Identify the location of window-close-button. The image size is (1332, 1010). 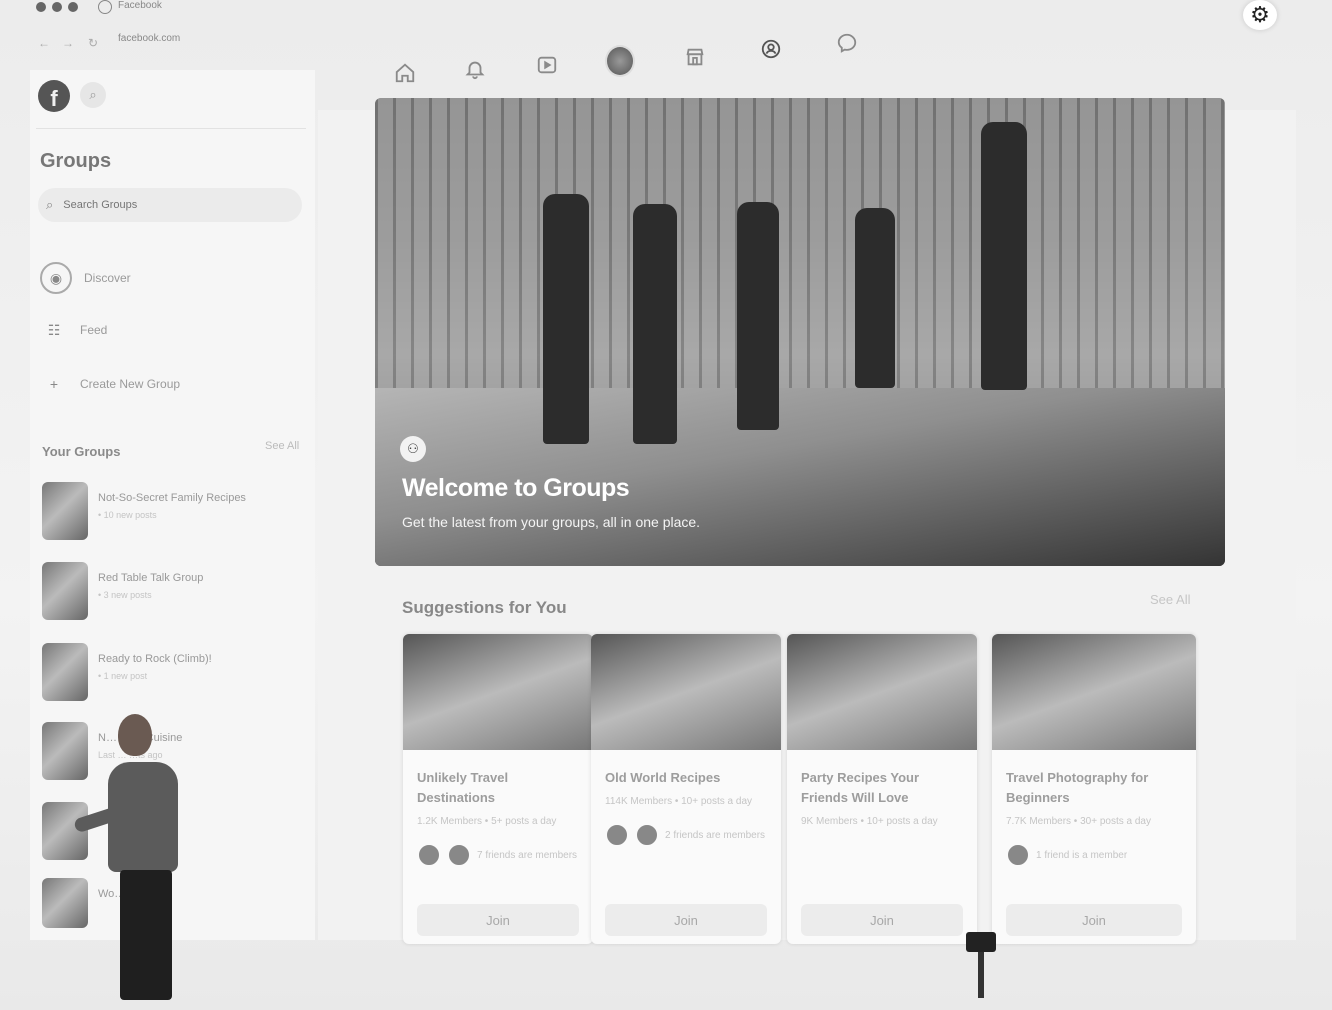
(41, 7).